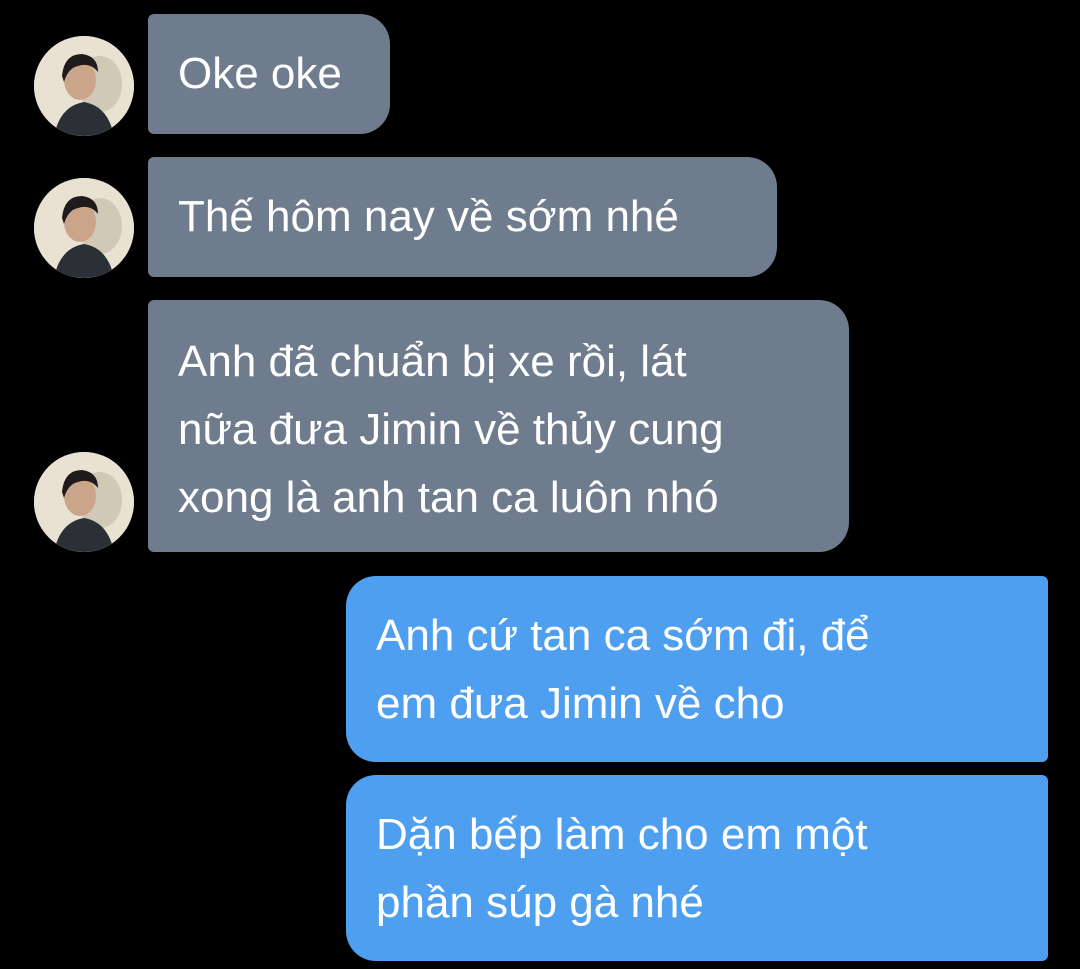  What do you see at coordinates (697, 868) in the screenshot?
I see `message-bubble-outgoing: Dặn bếp làm cho em một phần súp gà nhé` at bounding box center [697, 868].